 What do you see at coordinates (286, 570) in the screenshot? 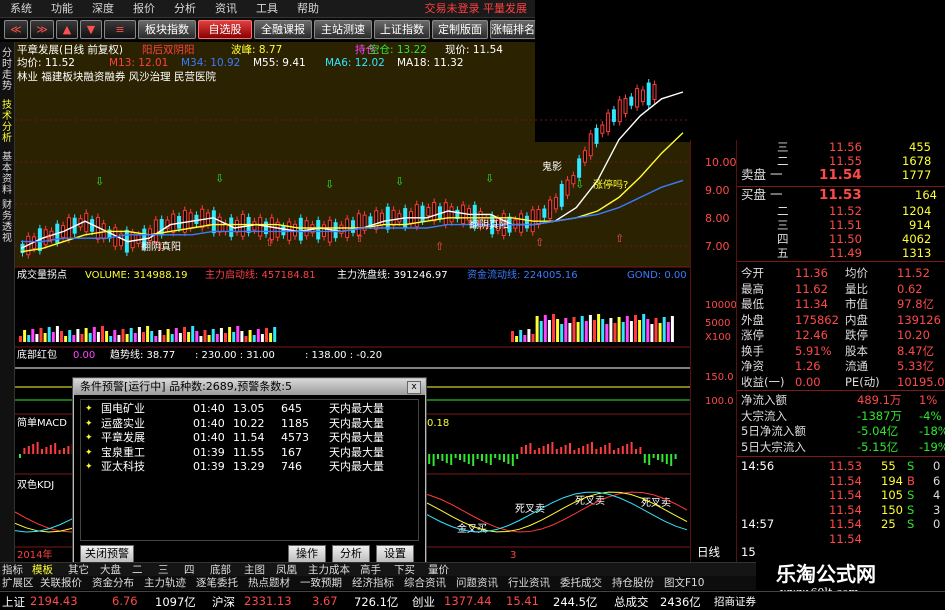
I see `indicator-tab: 凤凰` at bounding box center [286, 570].